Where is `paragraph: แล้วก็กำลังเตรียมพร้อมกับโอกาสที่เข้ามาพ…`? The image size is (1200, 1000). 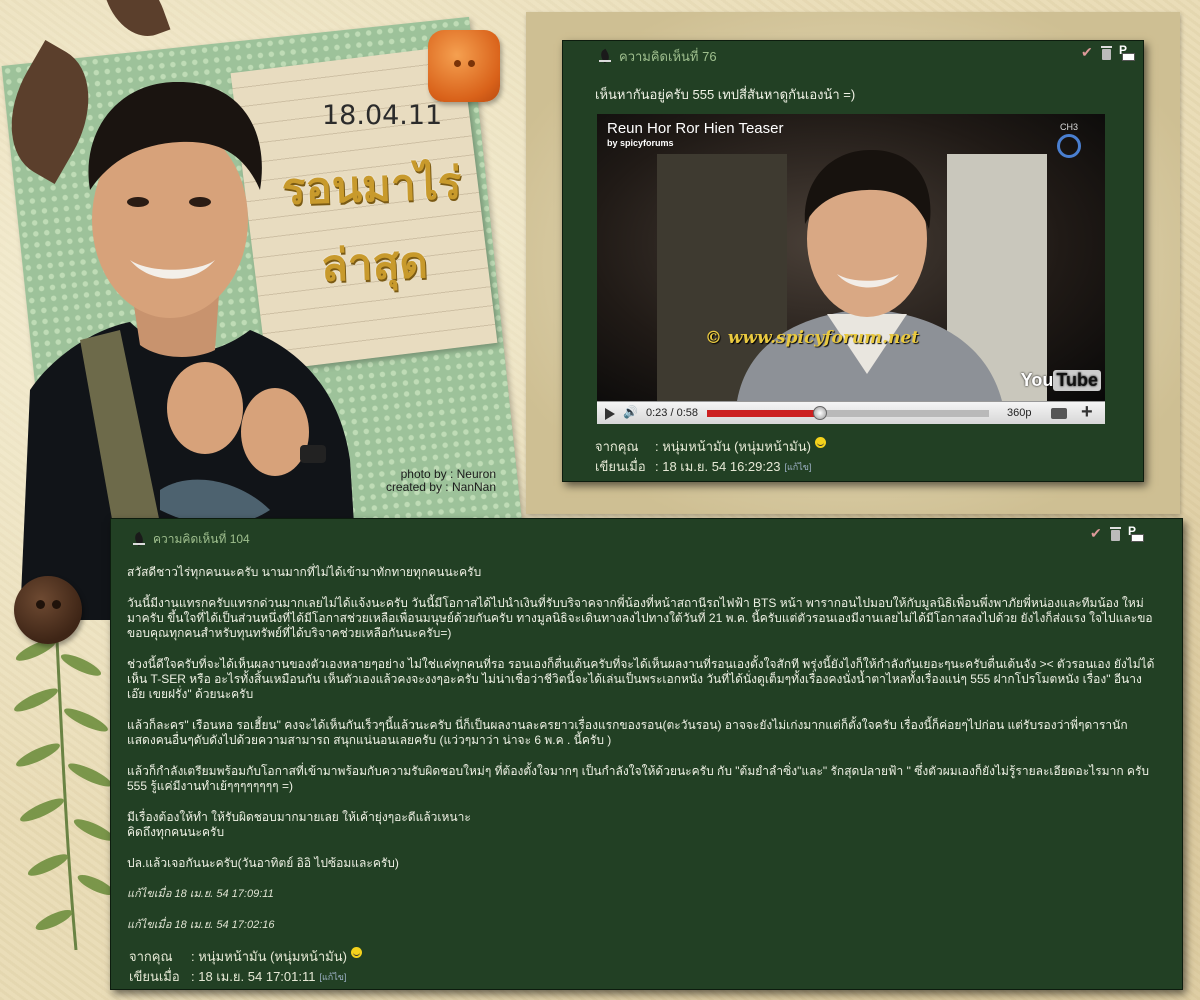
paragraph: แล้วก็กำลังเตรียมพร้อมกับโอกาสที่เข้ามาพ… is located at coordinates (638, 778).